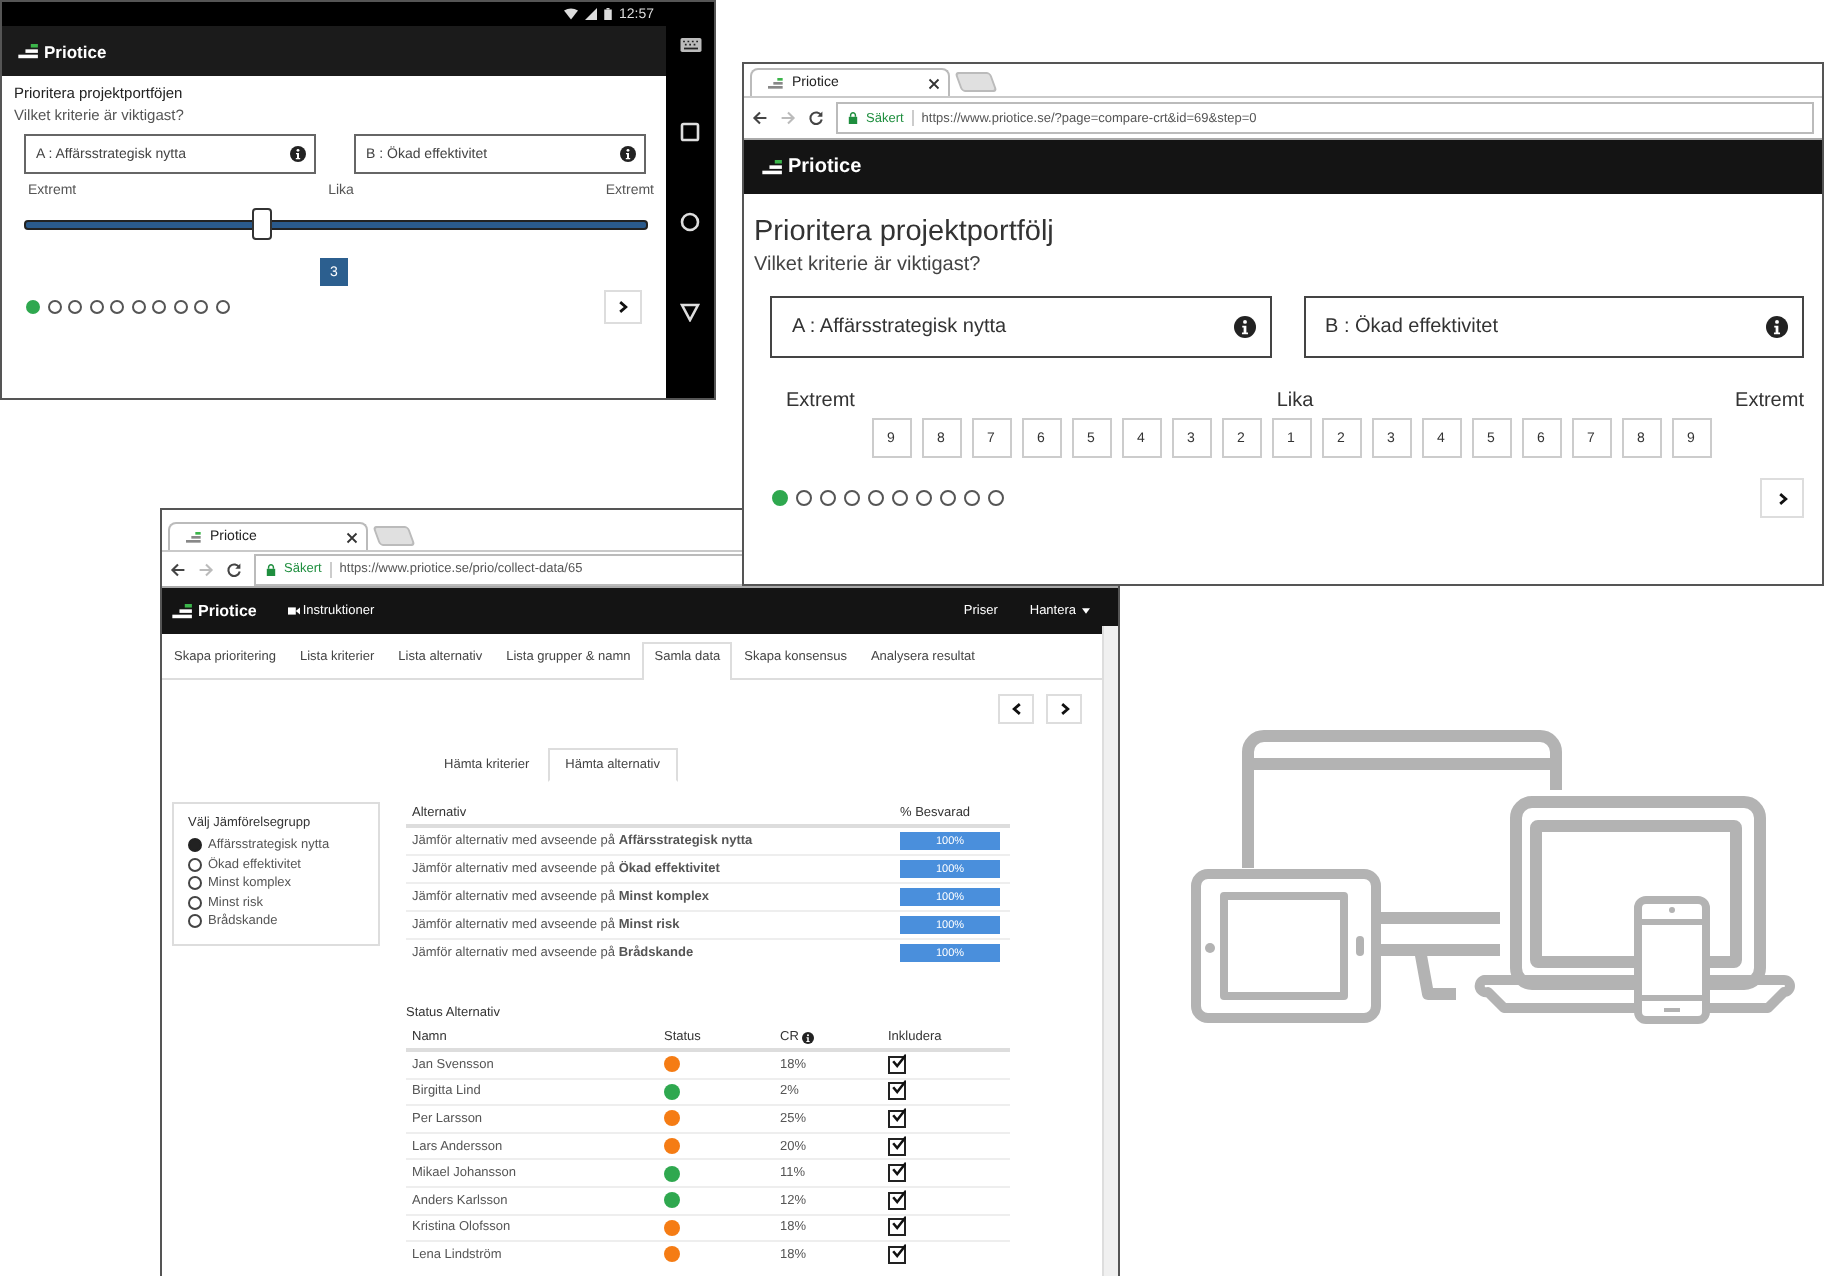 This screenshot has height=1276, width=1826. I want to click on criterion-label: B : Ökad effektivitet, so click(1412, 327).